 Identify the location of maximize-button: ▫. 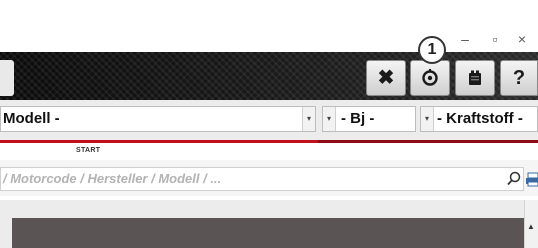
(495, 39).